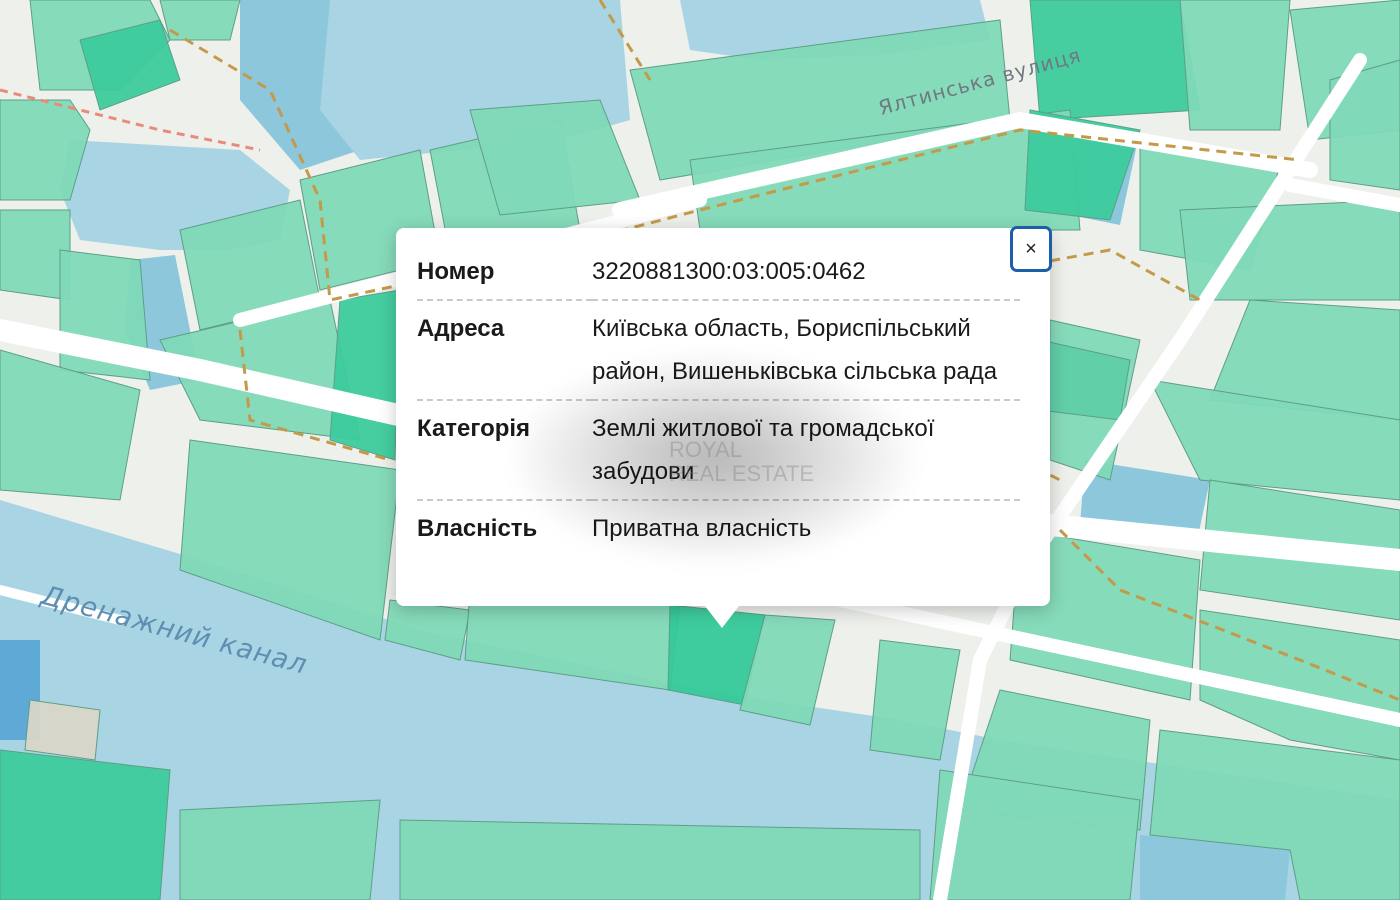  Describe the element at coordinates (806, 527) in the screenshot. I see `info-value: Приватна власність` at that location.